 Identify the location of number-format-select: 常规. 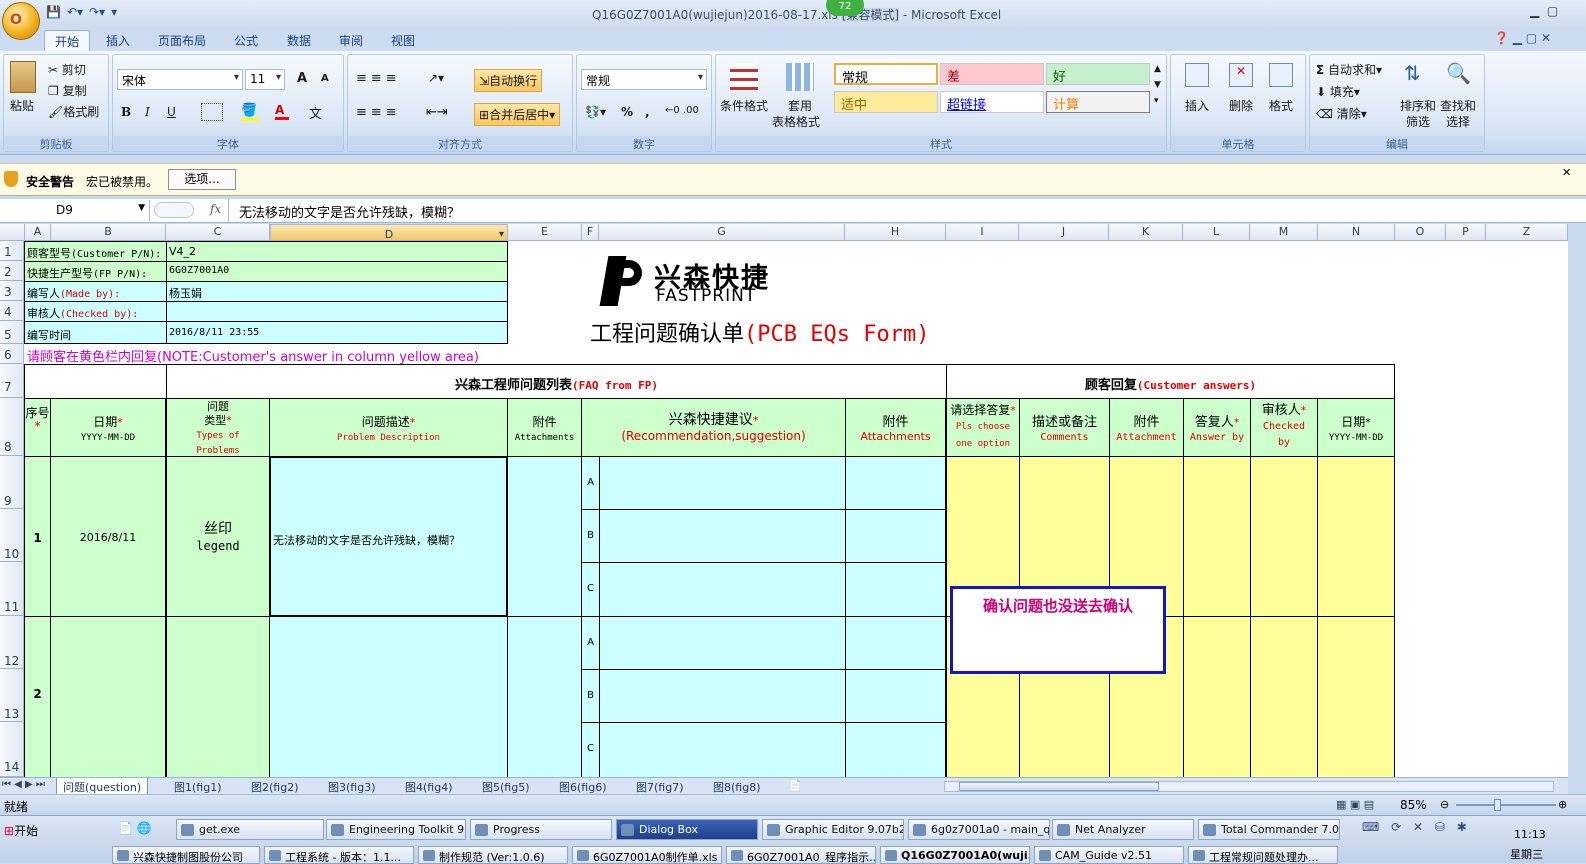
(644, 79).